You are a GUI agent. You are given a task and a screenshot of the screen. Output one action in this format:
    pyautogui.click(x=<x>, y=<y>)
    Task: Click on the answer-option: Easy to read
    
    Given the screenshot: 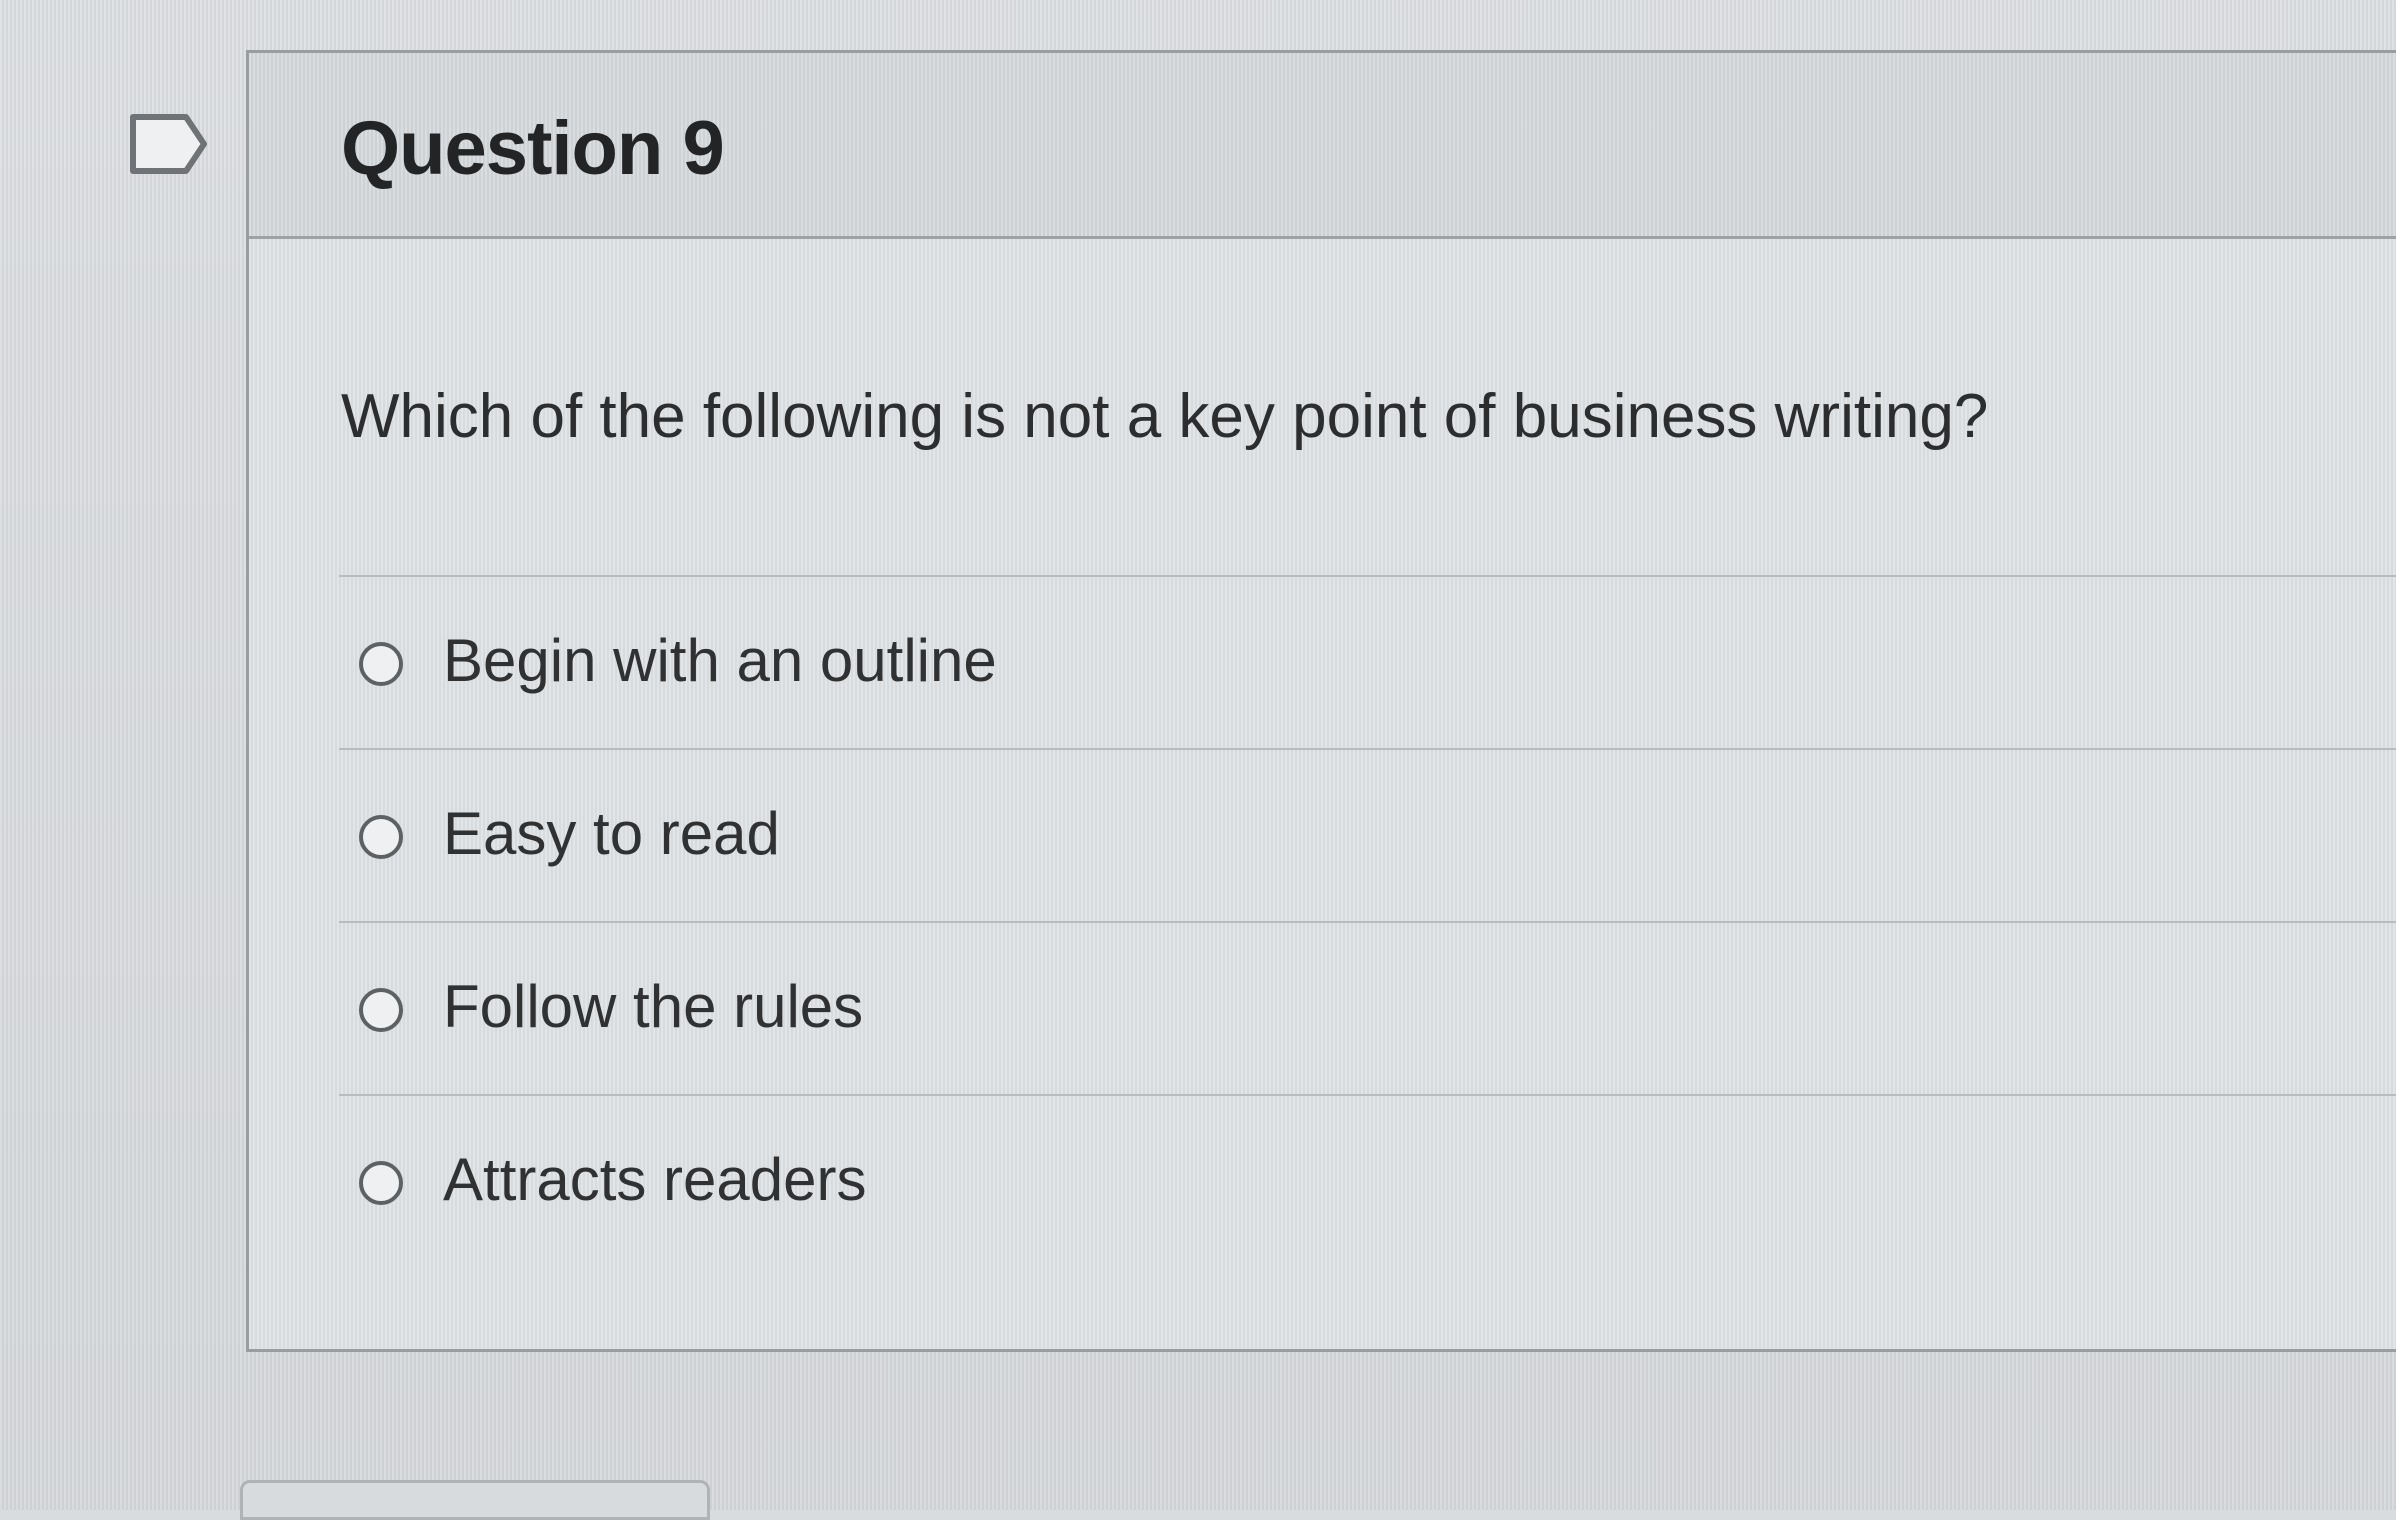 What is the action you would take?
    pyautogui.click(x=1367, y=834)
    